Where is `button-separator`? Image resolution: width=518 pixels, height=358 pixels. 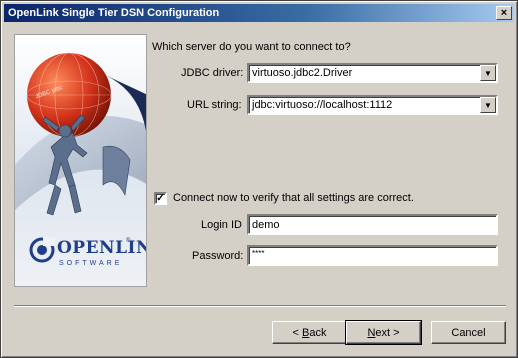 button-separator is located at coordinates (260, 306).